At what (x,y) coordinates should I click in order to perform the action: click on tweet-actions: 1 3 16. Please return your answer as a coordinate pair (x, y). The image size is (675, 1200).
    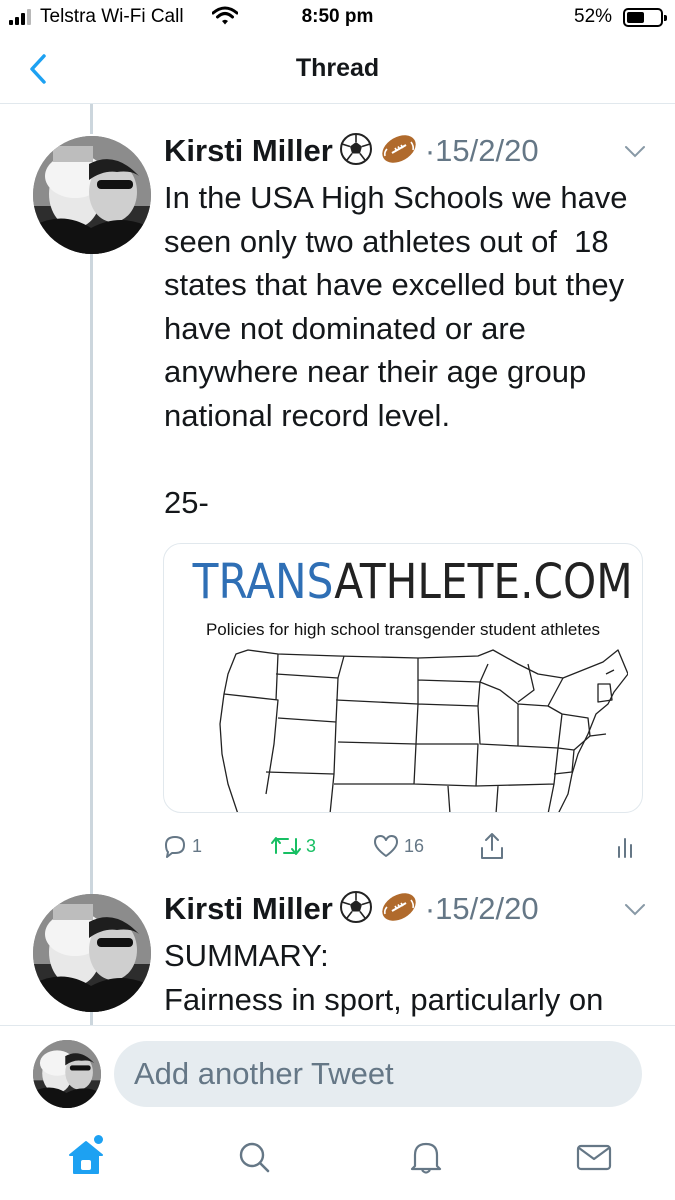
    Looking at the image, I should click on (407, 846).